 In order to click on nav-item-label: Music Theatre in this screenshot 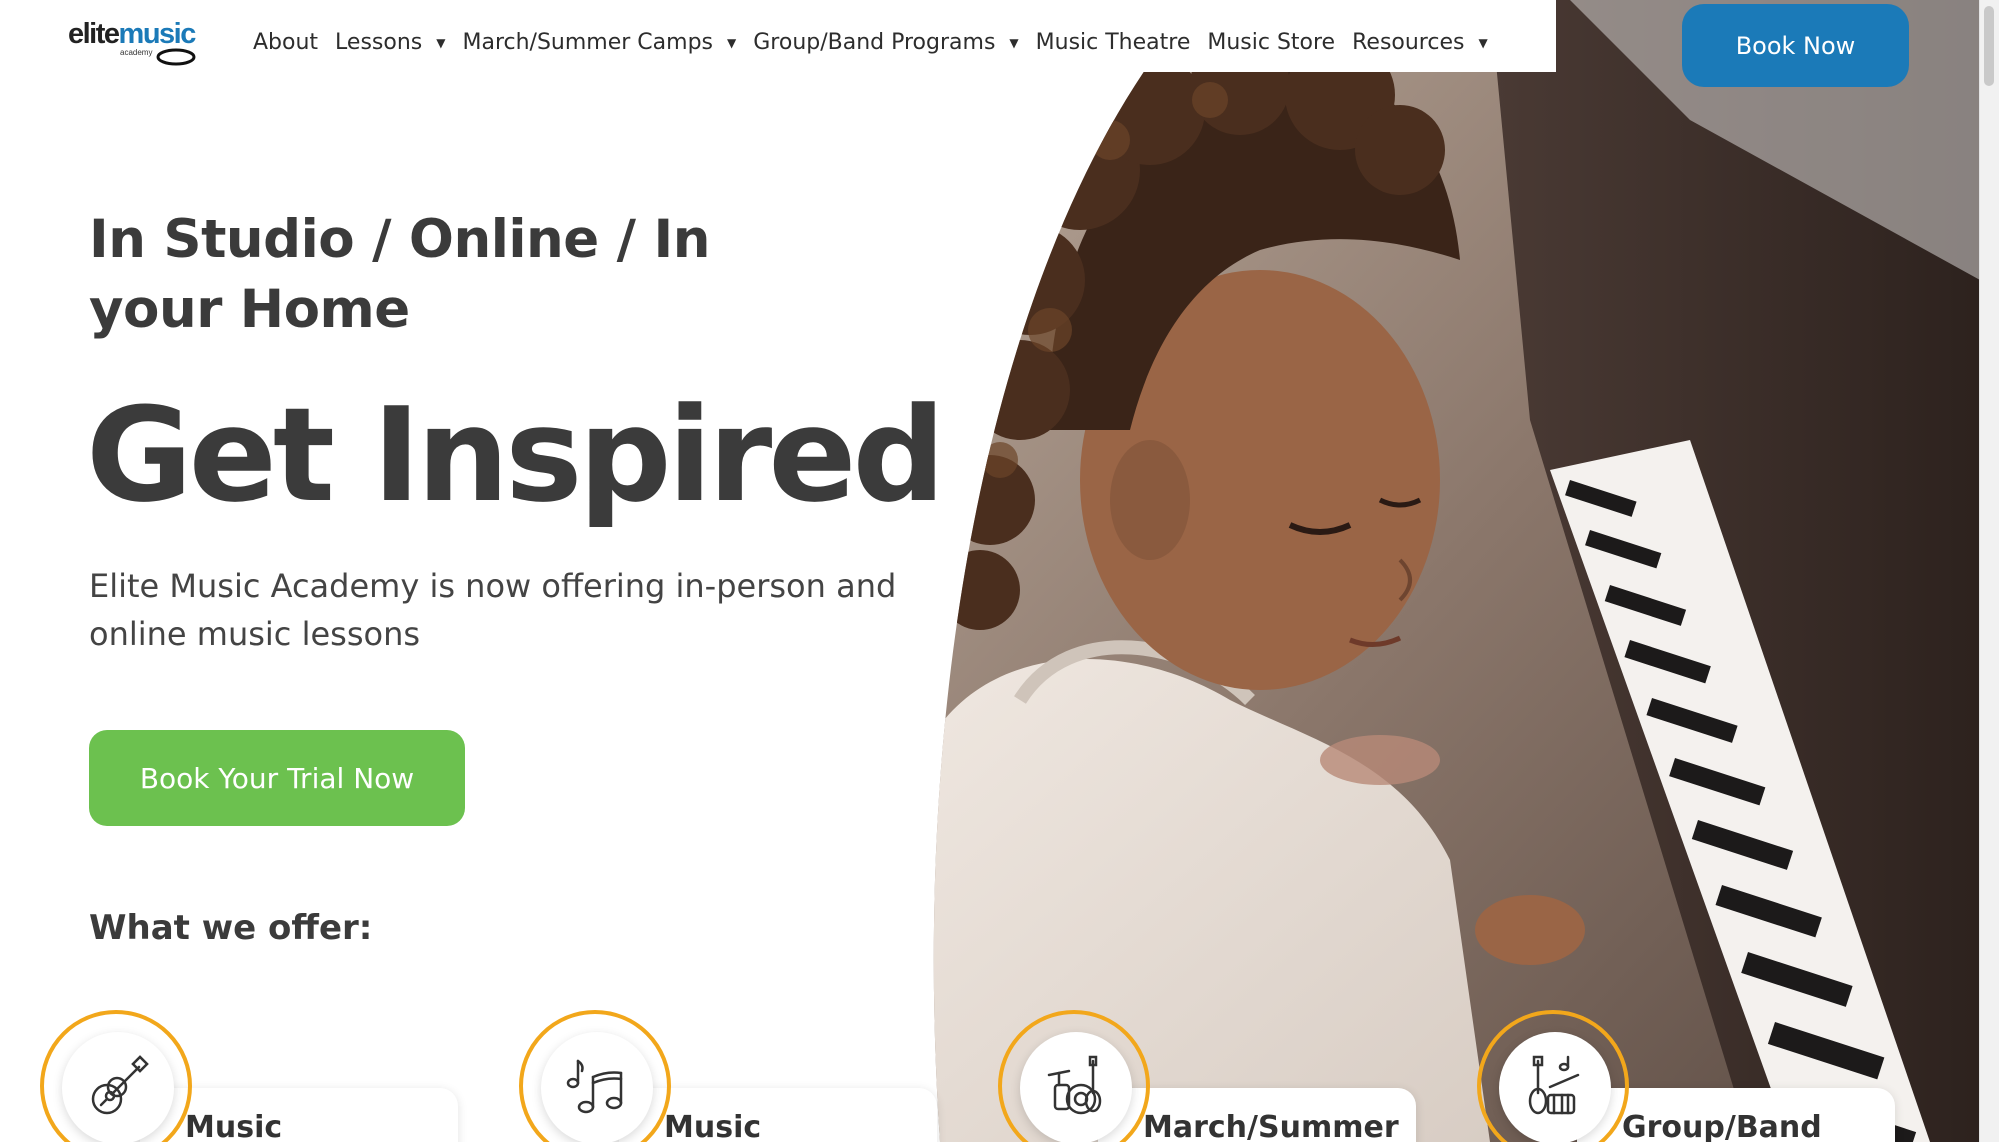, I will do `click(1113, 42)`.